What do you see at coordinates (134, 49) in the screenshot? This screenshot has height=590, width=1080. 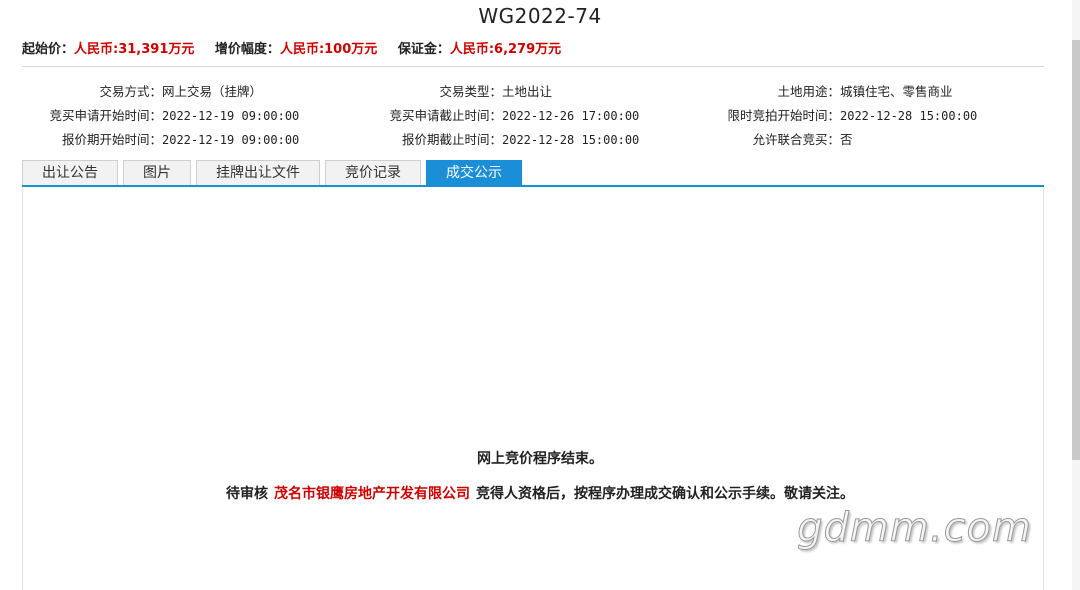 I see `start-price-value: 人民币:31,391万元` at bounding box center [134, 49].